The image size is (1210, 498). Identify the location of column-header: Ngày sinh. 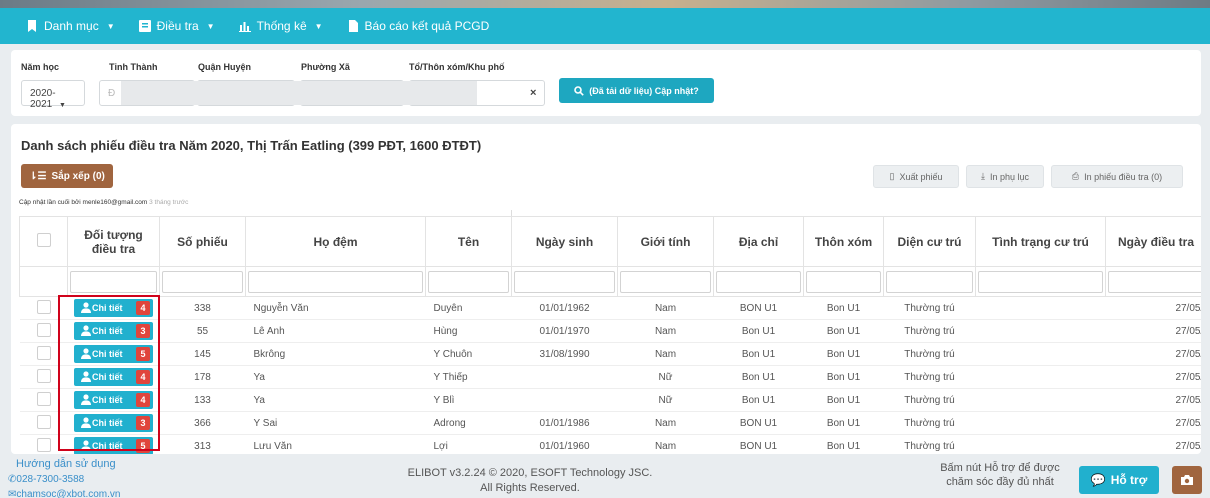
(564, 241).